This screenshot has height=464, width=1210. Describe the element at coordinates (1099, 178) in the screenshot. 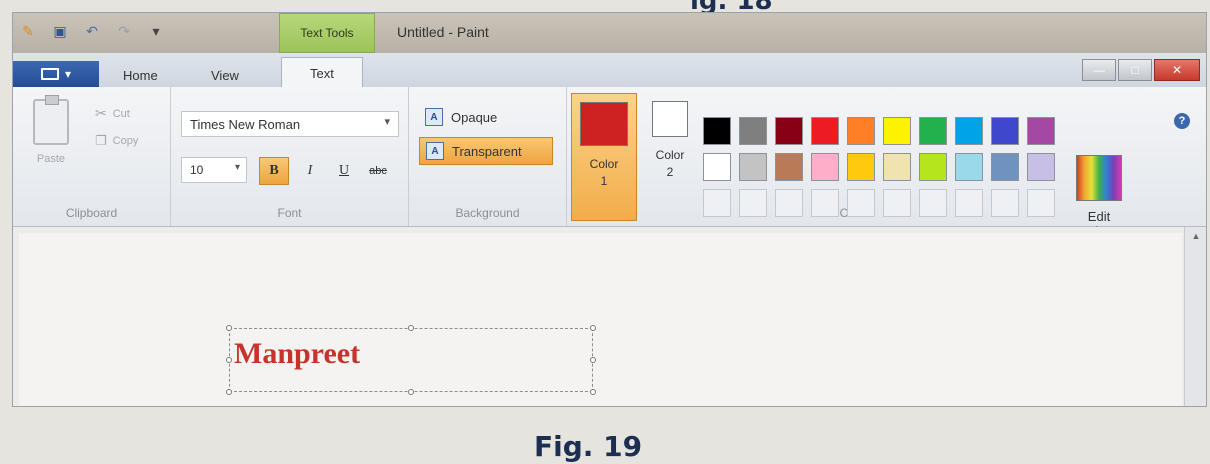

I see `edit-colors-icon` at that location.